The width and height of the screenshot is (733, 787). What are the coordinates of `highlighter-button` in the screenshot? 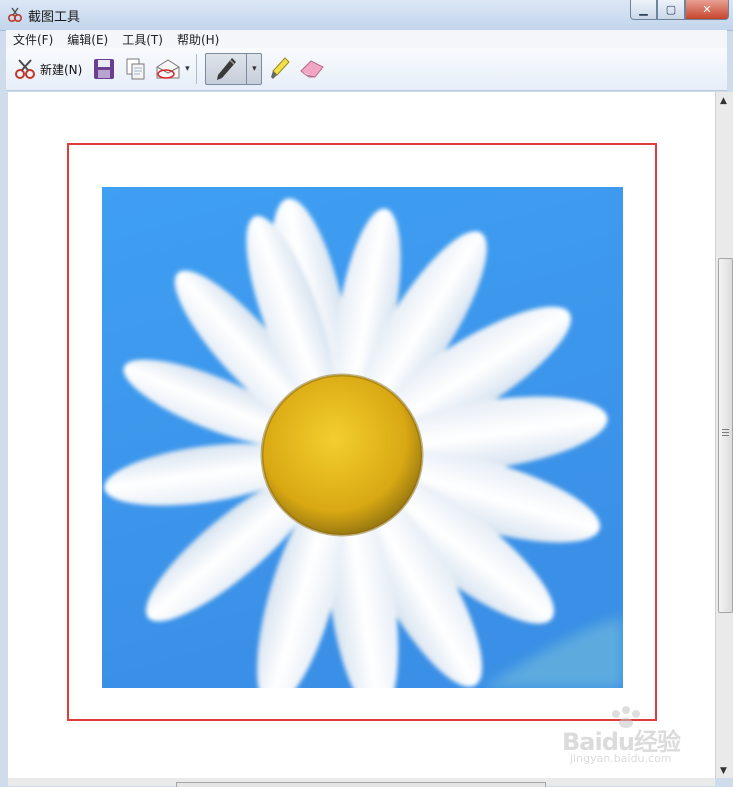 It's located at (280, 69).